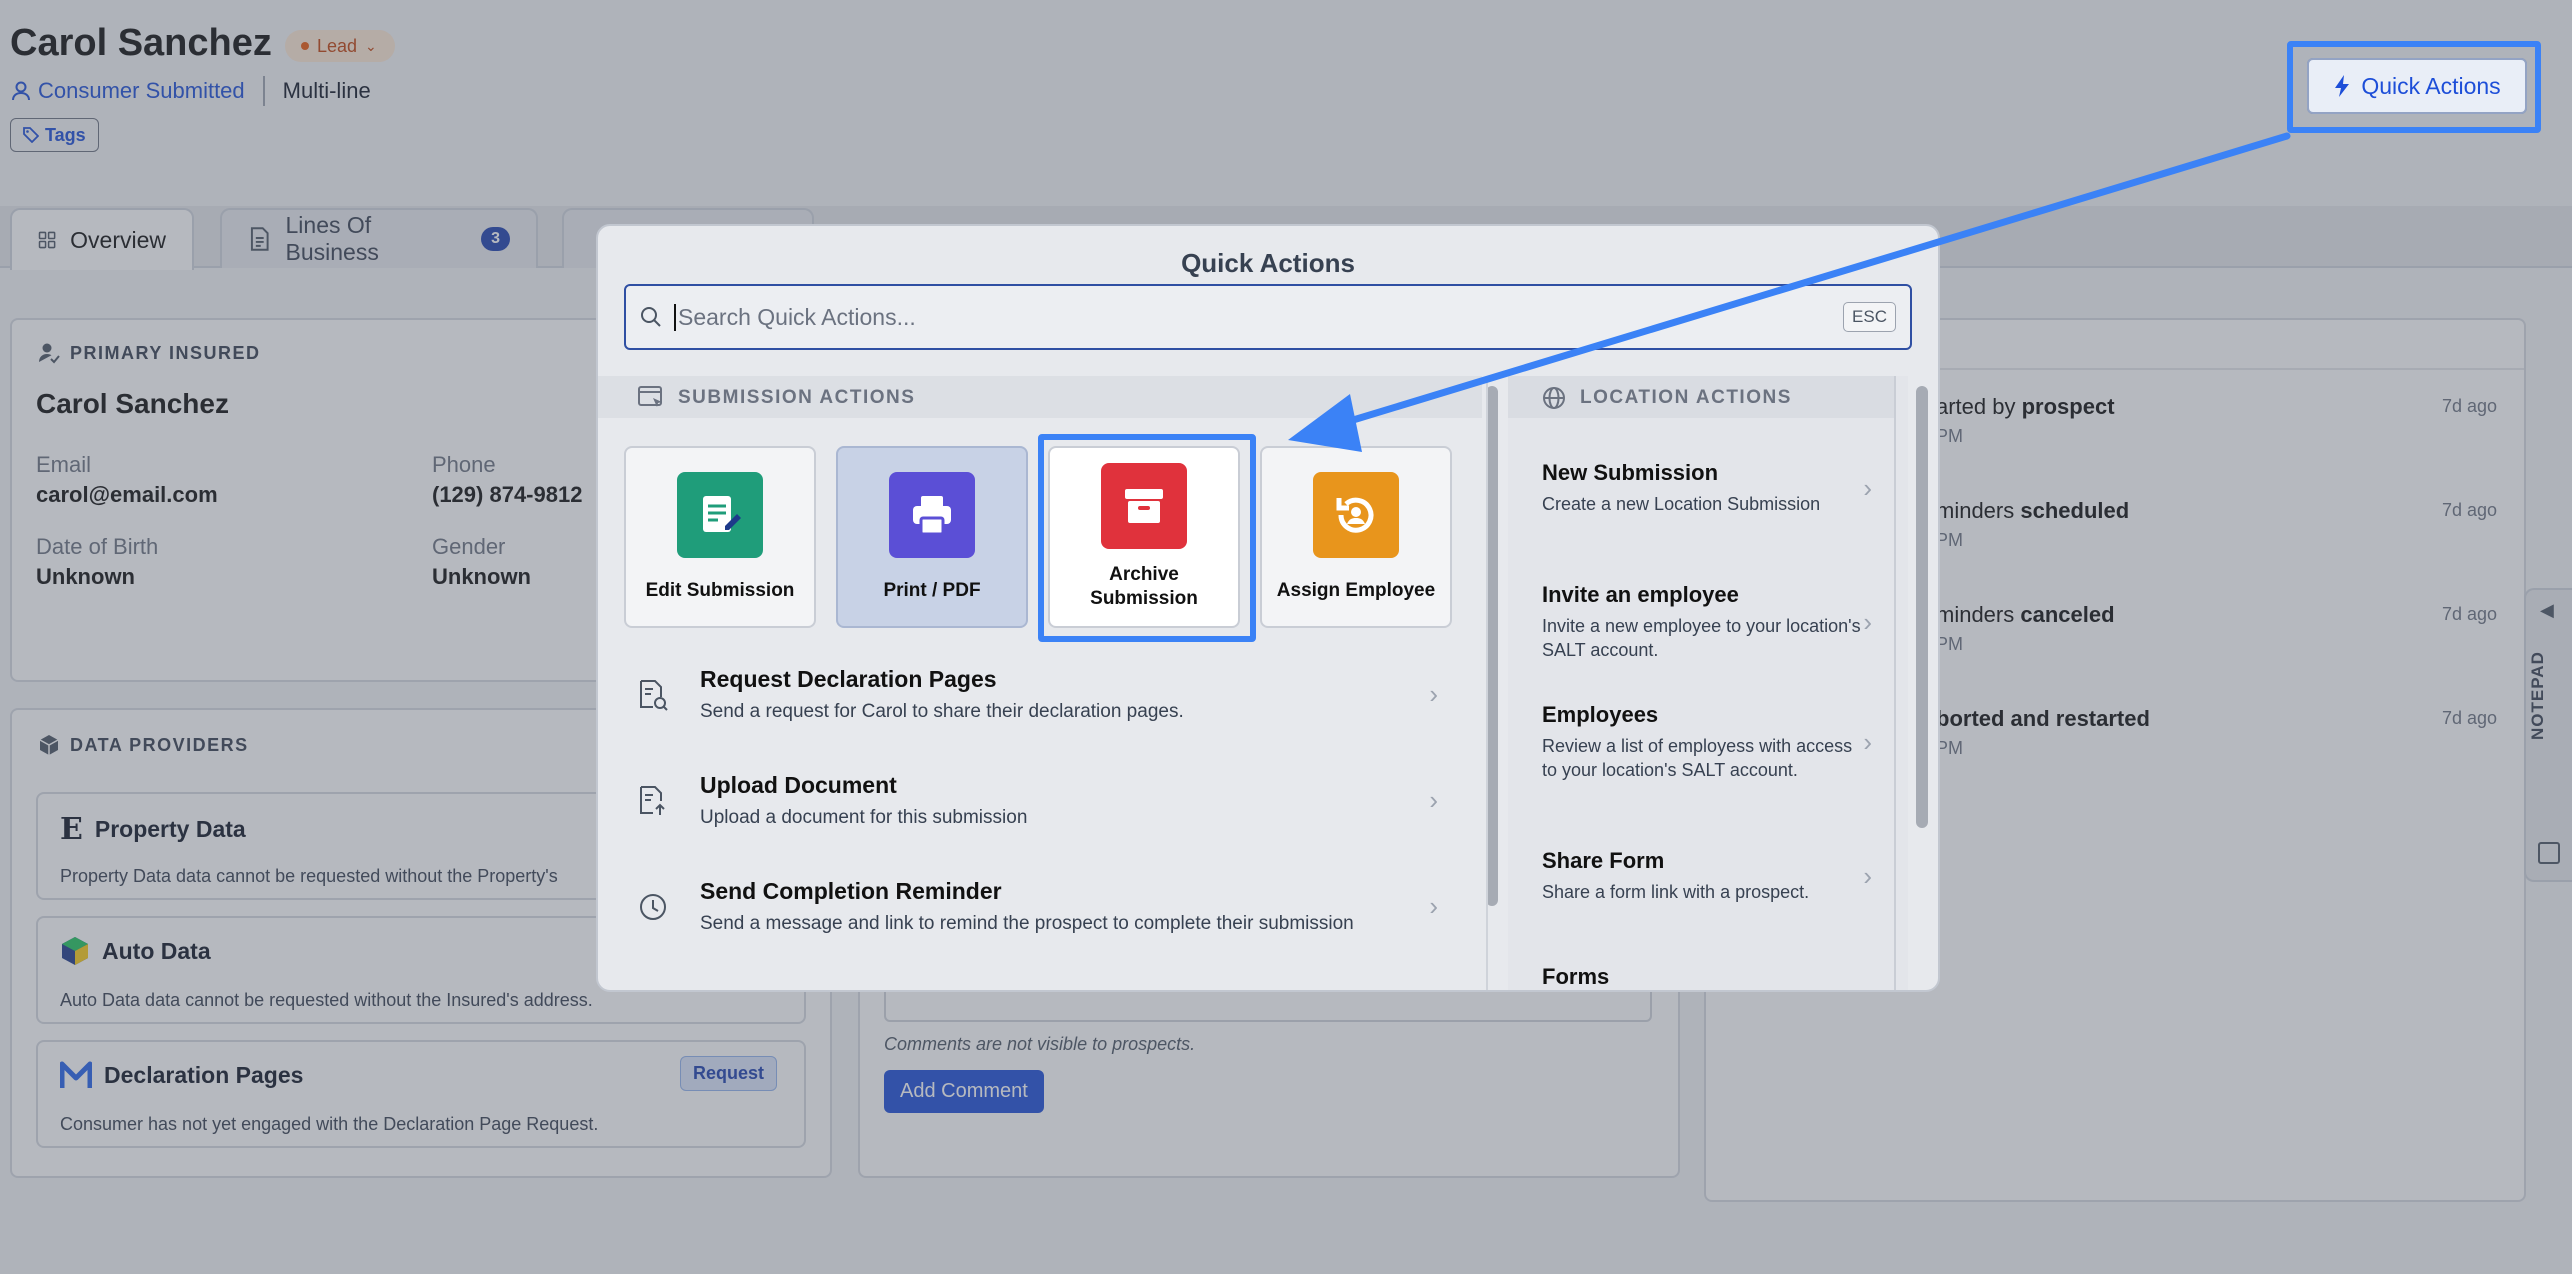  Describe the element at coordinates (1789, 292) in the screenshot. I see `annotation-arrow-icon` at that location.